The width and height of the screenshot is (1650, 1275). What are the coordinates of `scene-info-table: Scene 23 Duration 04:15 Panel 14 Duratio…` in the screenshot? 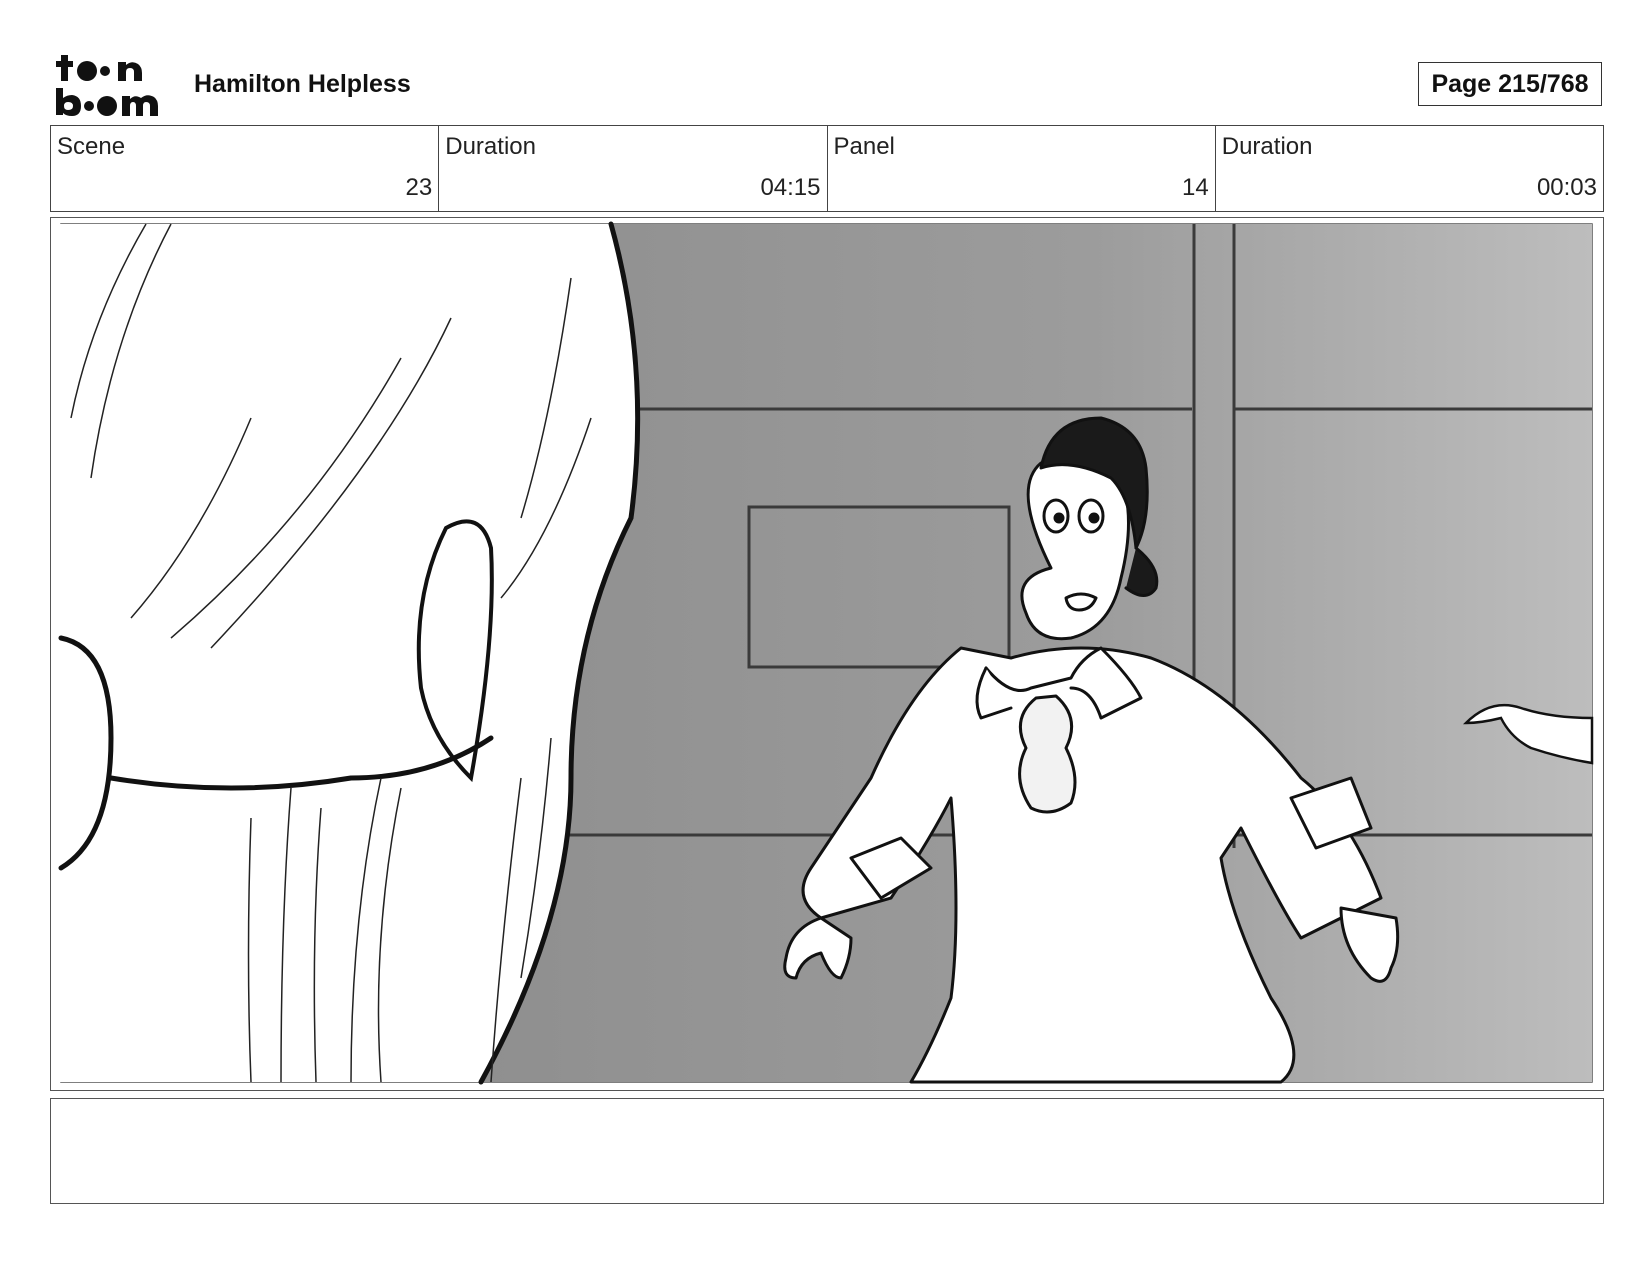 It's located at (827, 168).